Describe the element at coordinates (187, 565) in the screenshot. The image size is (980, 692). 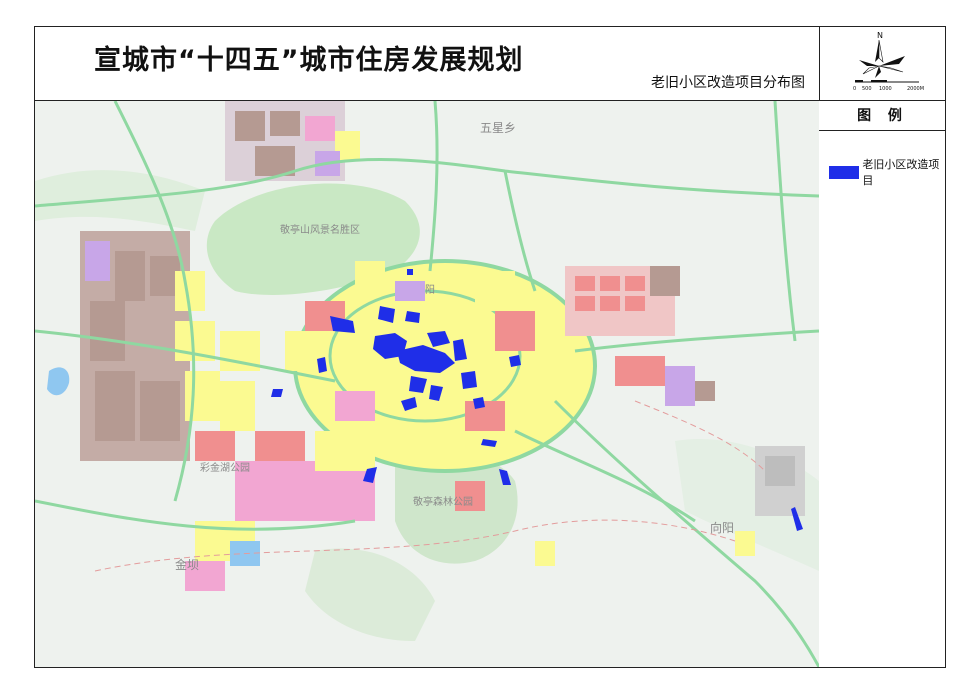
I see `label-jinba: 金坝` at that location.